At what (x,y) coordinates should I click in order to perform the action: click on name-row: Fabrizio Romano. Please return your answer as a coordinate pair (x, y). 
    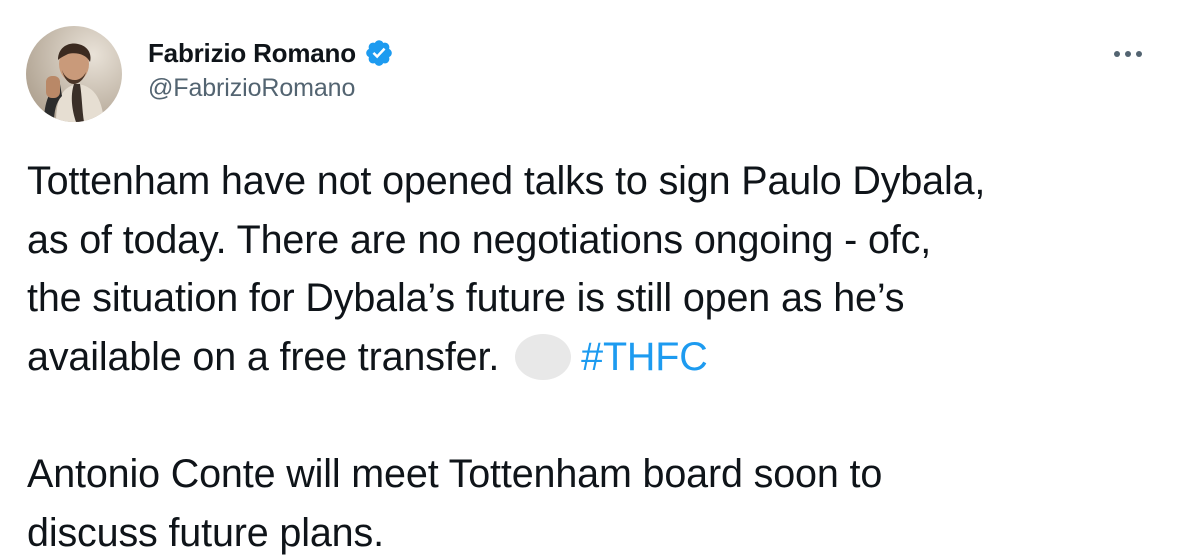
    Looking at the image, I should click on (271, 53).